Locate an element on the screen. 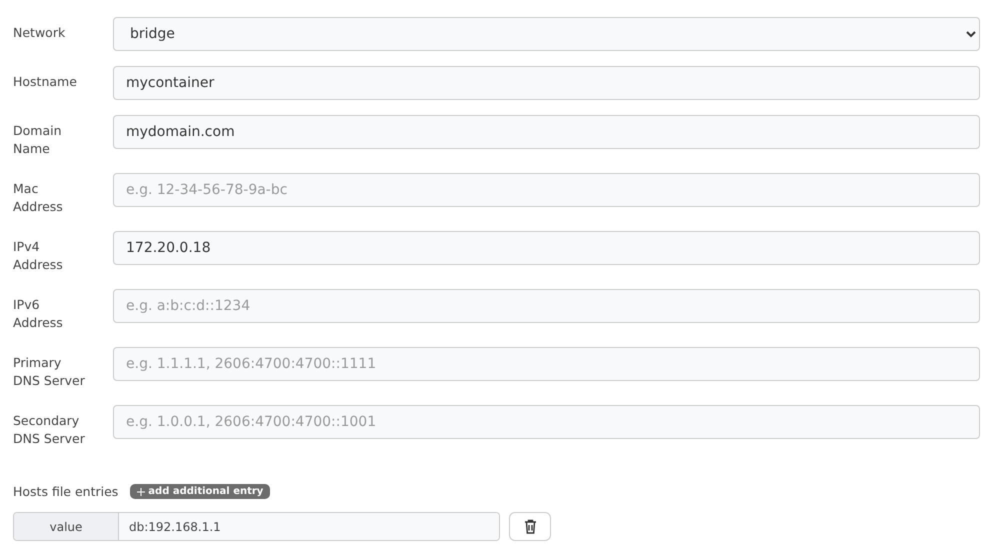 The height and width of the screenshot is (549, 995). input-field: e.g. 1.0.0.1, 2606:4700:4700::1001 is located at coordinates (546, 422).